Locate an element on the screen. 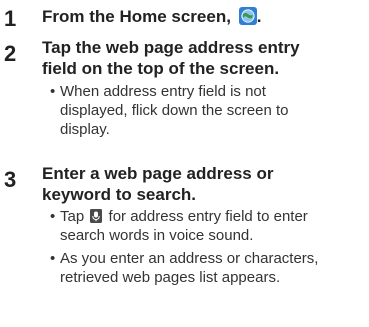 This screenshot has height=327, width=369. step-title-text: From the Home screen, is located at coordinates (136, 16).